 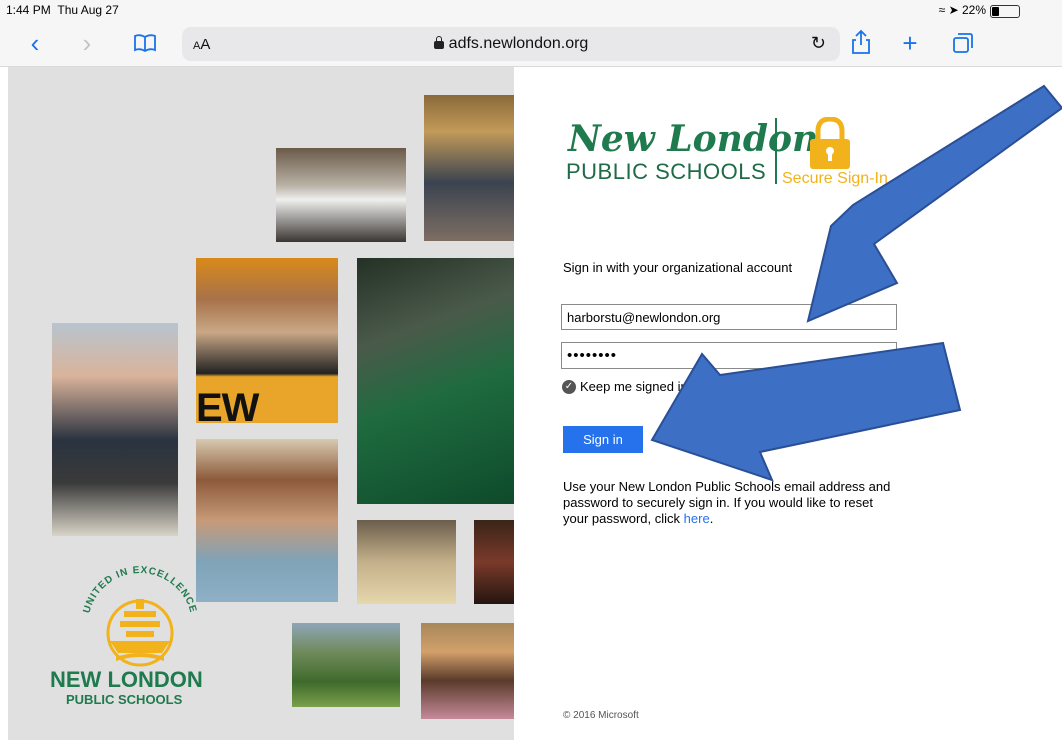 I want to click on arrow-to-sign-in, so click(x=806, y=411).